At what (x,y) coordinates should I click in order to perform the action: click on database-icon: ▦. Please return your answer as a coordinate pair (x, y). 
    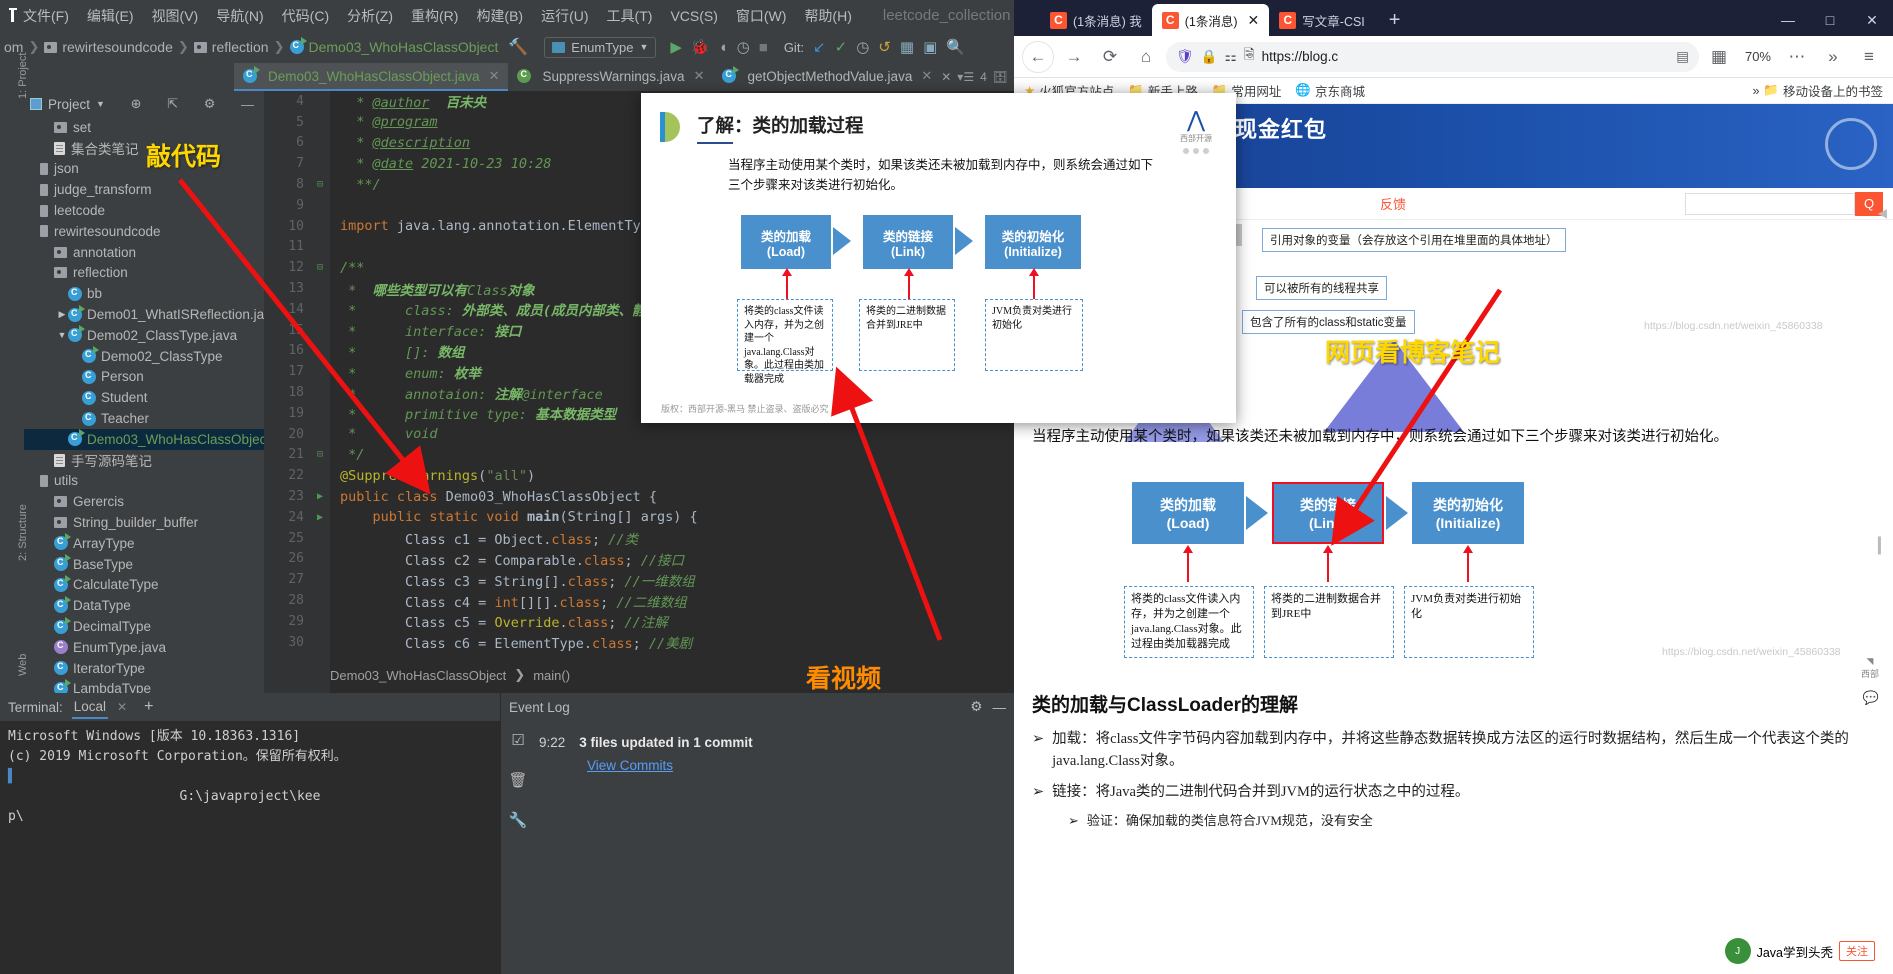
    Looking at the image, I should click on (907, 47).